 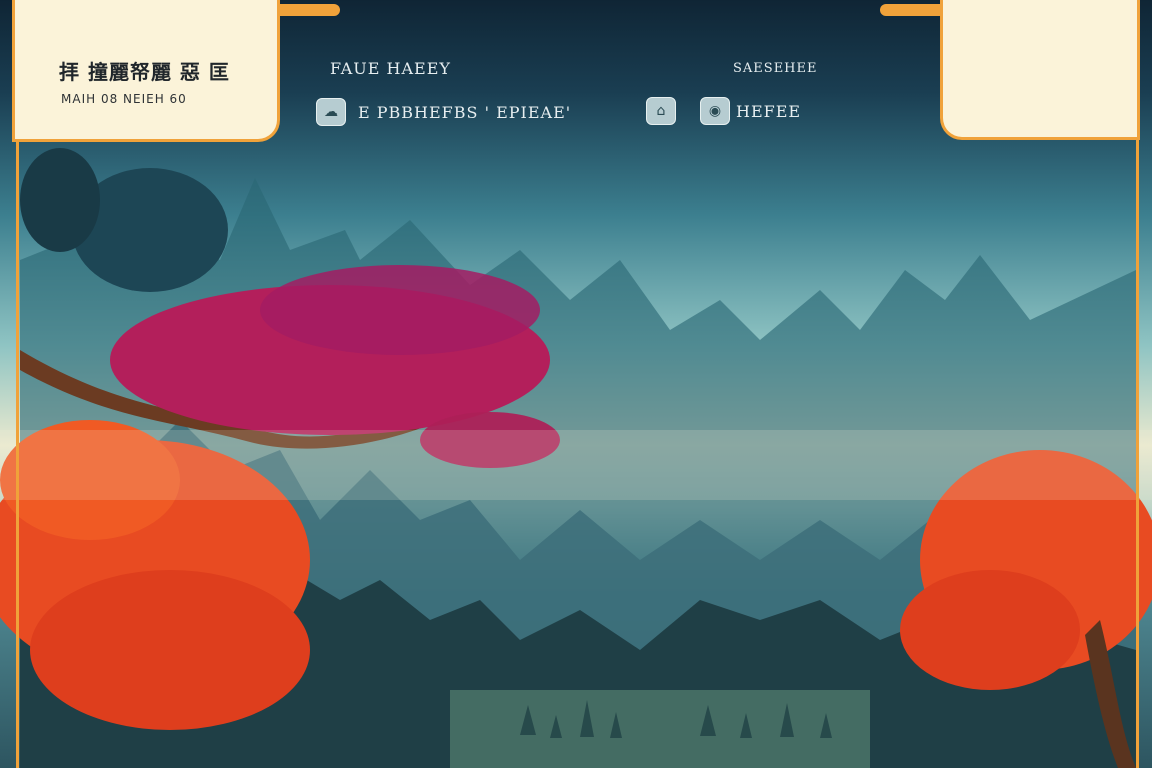 I want to click on frame-border-left, so click(x=17, y=454).